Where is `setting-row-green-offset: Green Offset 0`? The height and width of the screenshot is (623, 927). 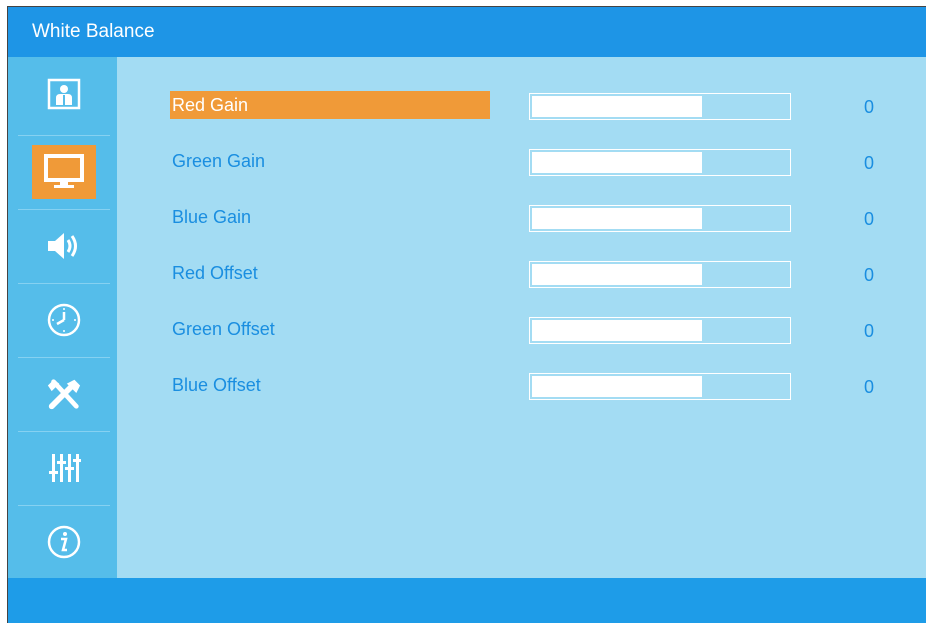
setting-row-green-offset: Green Offset 0 is located at coordinates (521, 330).